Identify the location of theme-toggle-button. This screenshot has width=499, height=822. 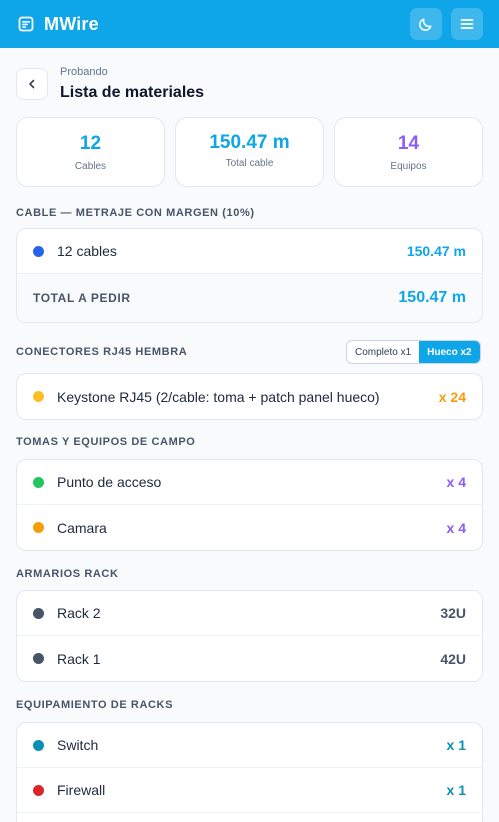
(426, 24).